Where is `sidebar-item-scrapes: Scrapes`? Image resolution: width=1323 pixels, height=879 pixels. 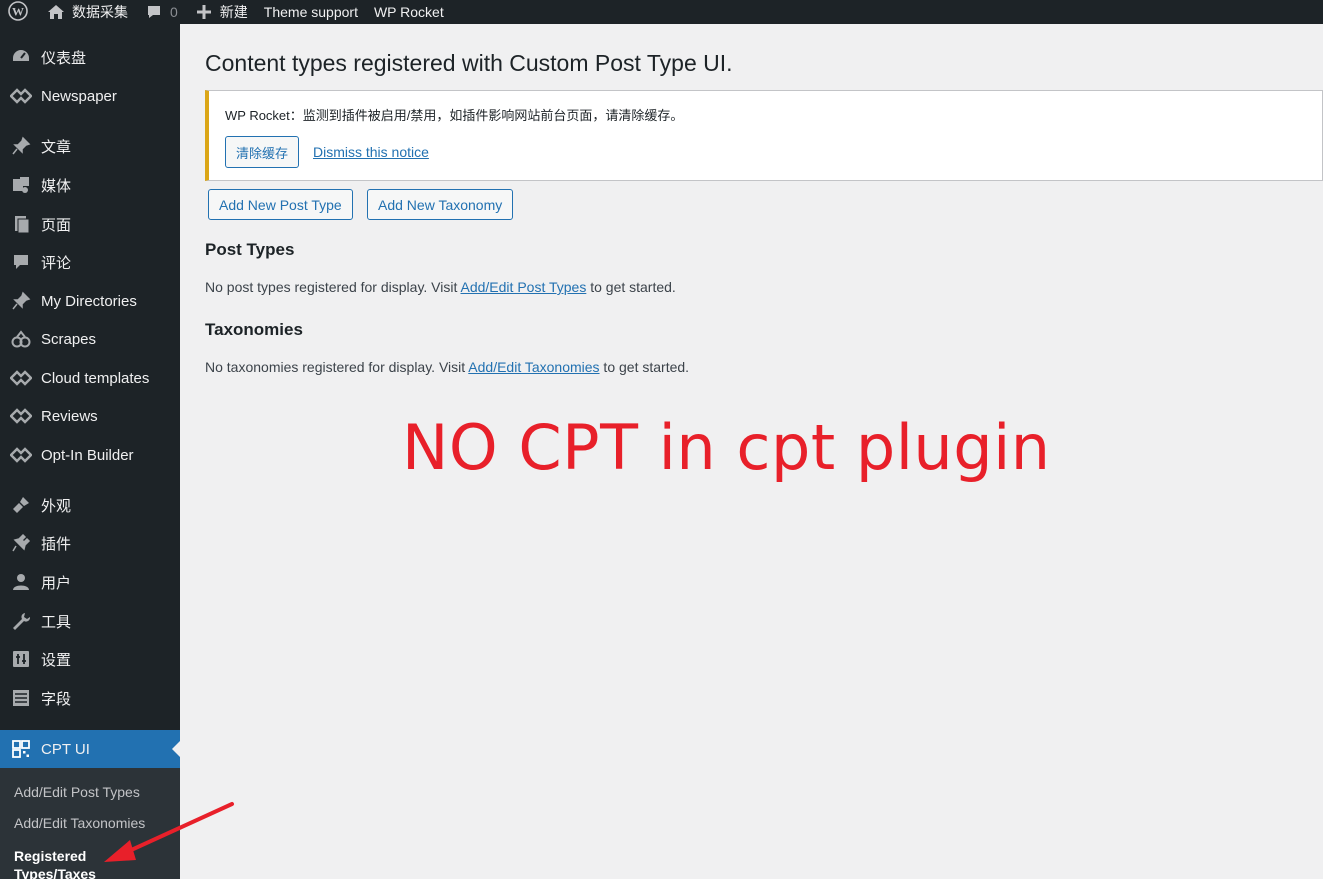 sidebar-item-scrapes: Scrapes is located at coordinates (90, 339).